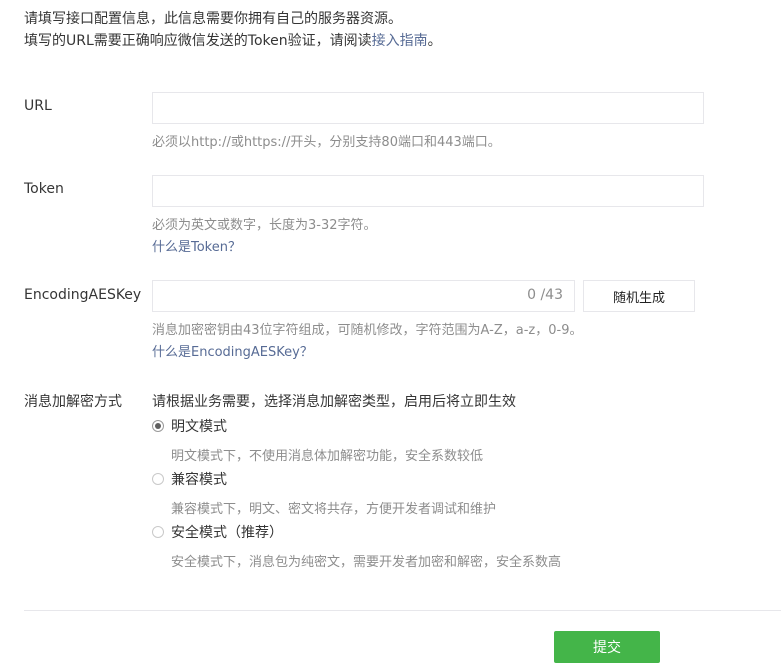  I want to click on url-tip: 必须以http://或https://开头，分别支持80端口和443端口。, so click(326, 142).